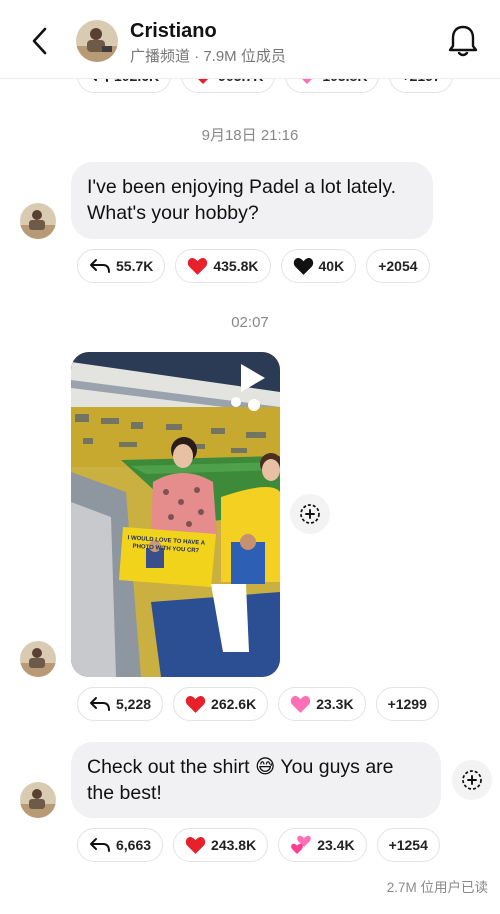 The image size is (500, 914). Describe the element at coordinates (301, 844) in the screenshot. I see `two-hearts-icon` at that location.